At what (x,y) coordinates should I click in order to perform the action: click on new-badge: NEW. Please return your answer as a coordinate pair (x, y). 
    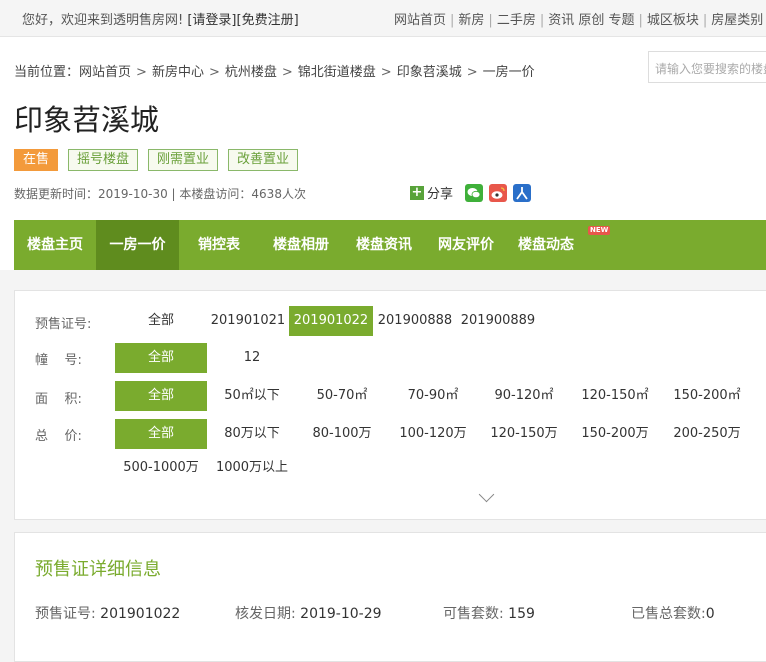
    Looking at the image, I should click on (599, 230).